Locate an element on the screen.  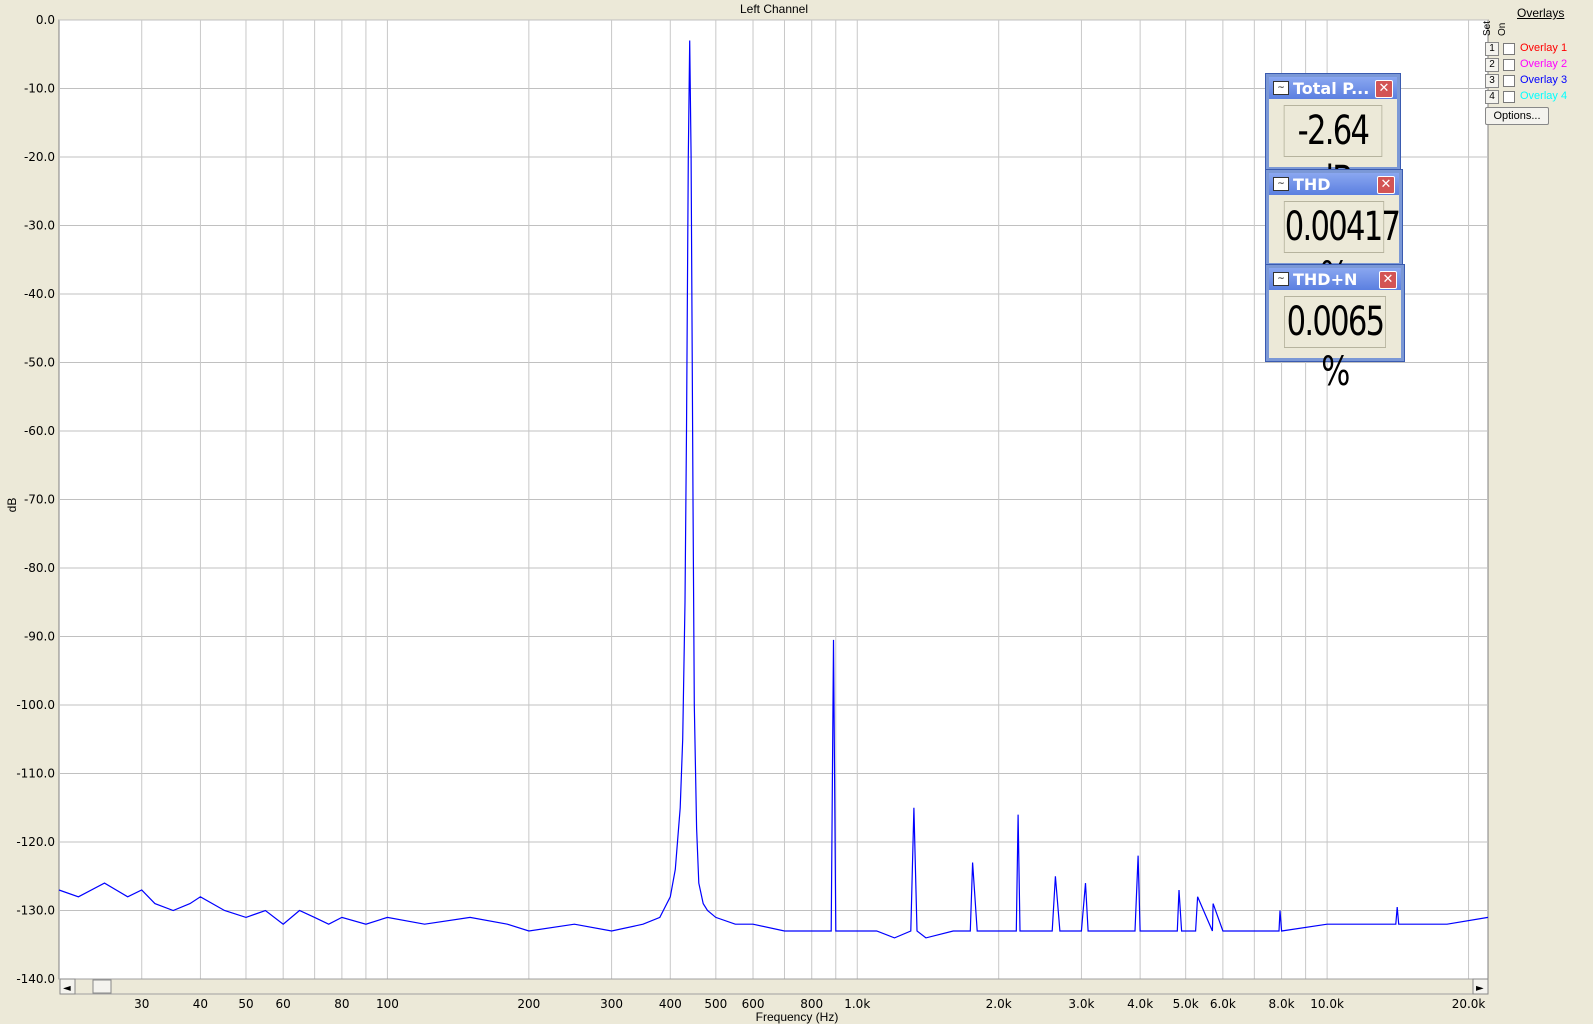
overlay-set-button-4: 4 is located at coordinates (1492, 97).